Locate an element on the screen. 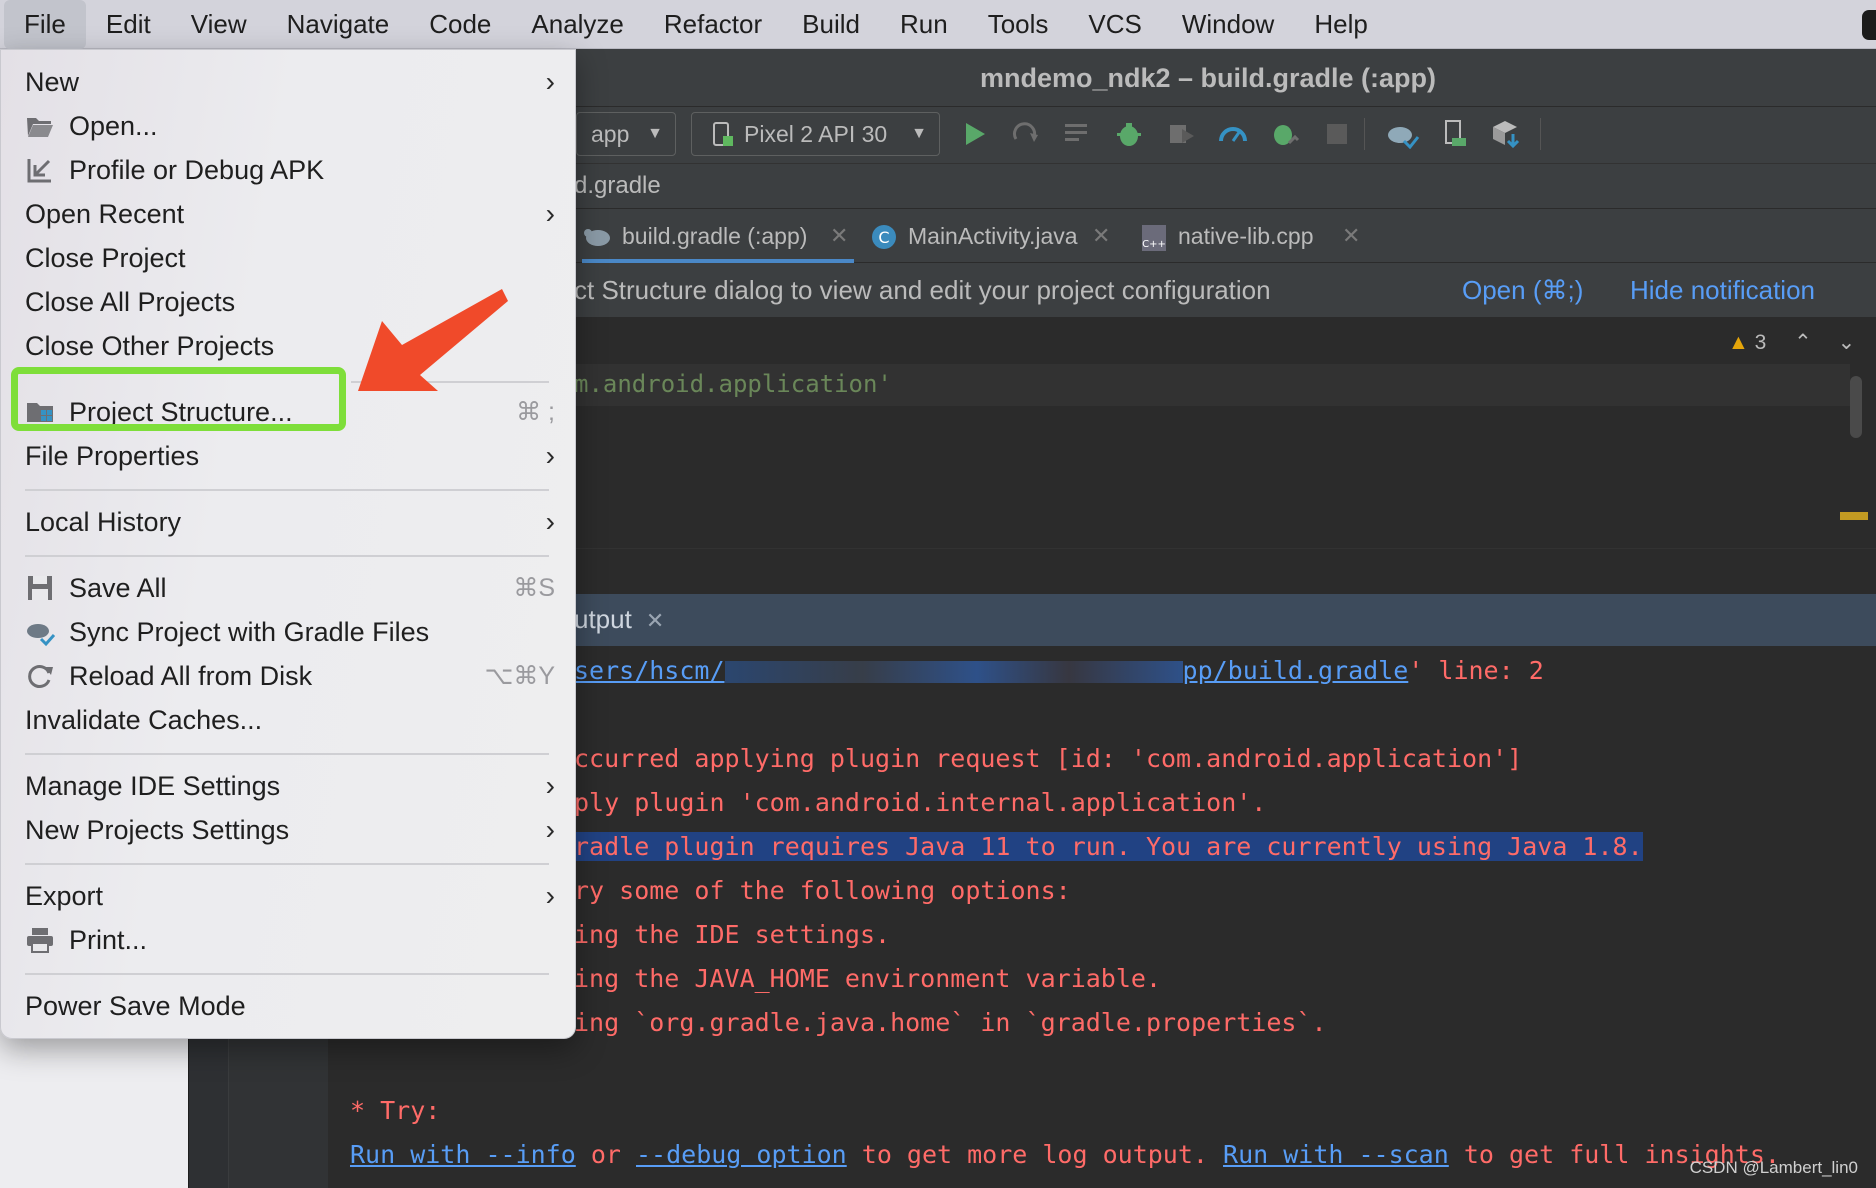 This screenshot has width=1876, height=1188. menu-vcs: VCS is located at coordinates (1114, 24).